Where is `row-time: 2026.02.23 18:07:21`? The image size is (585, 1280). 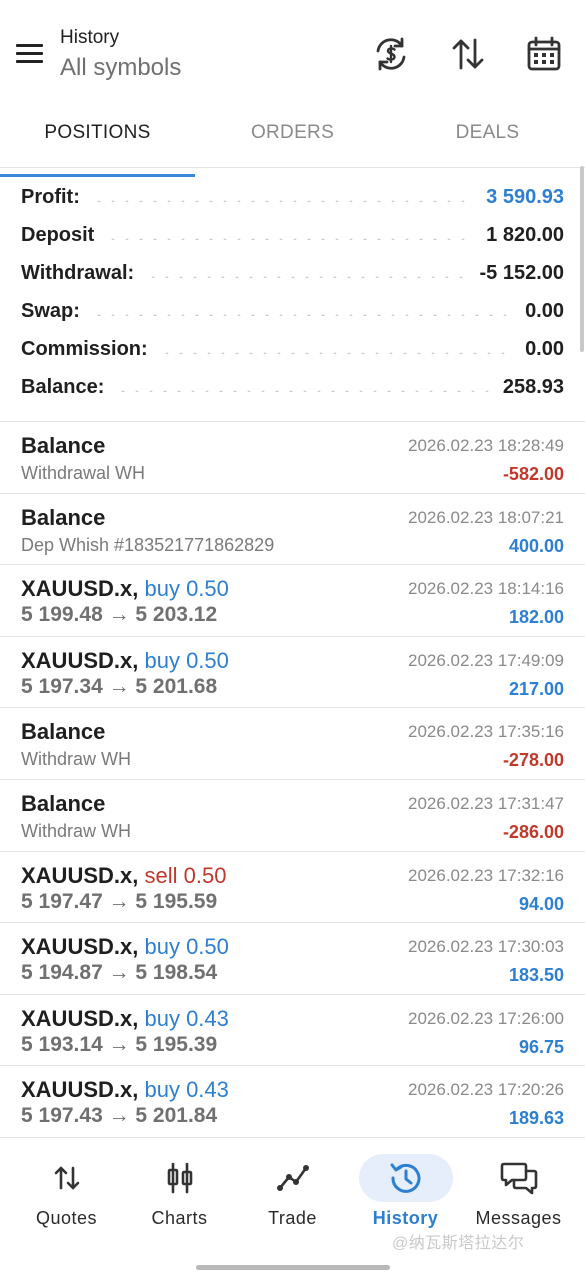 row-time: 2026.02.23 18:07:21 is located at coordinates (486, 517).